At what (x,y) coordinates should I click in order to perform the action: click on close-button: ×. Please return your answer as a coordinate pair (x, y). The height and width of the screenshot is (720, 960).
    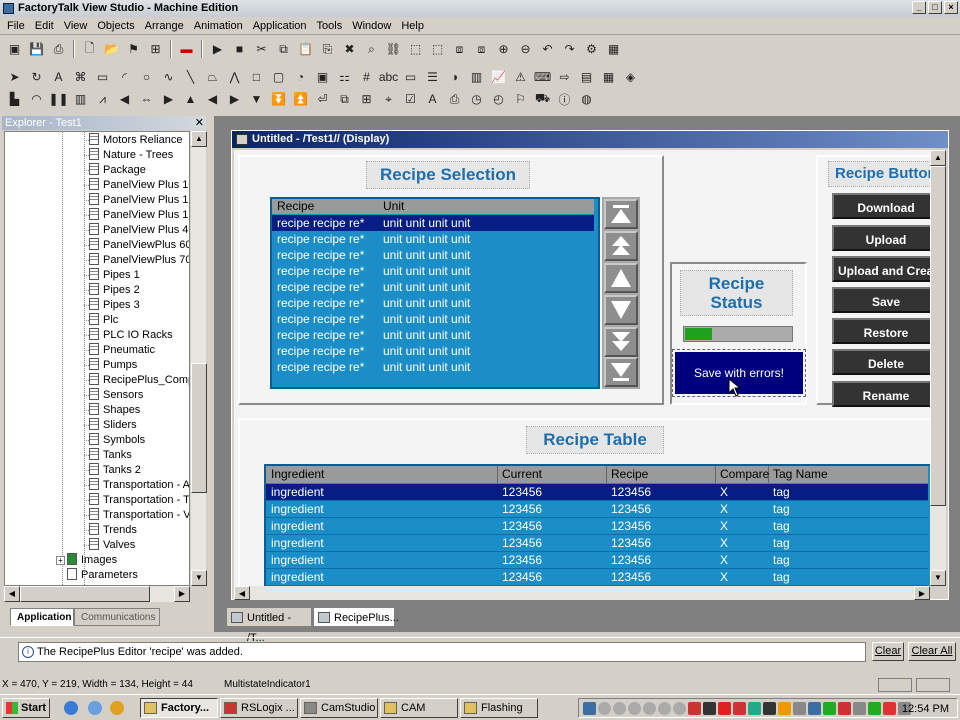
    Looking at the image, I should click on (951, 7).